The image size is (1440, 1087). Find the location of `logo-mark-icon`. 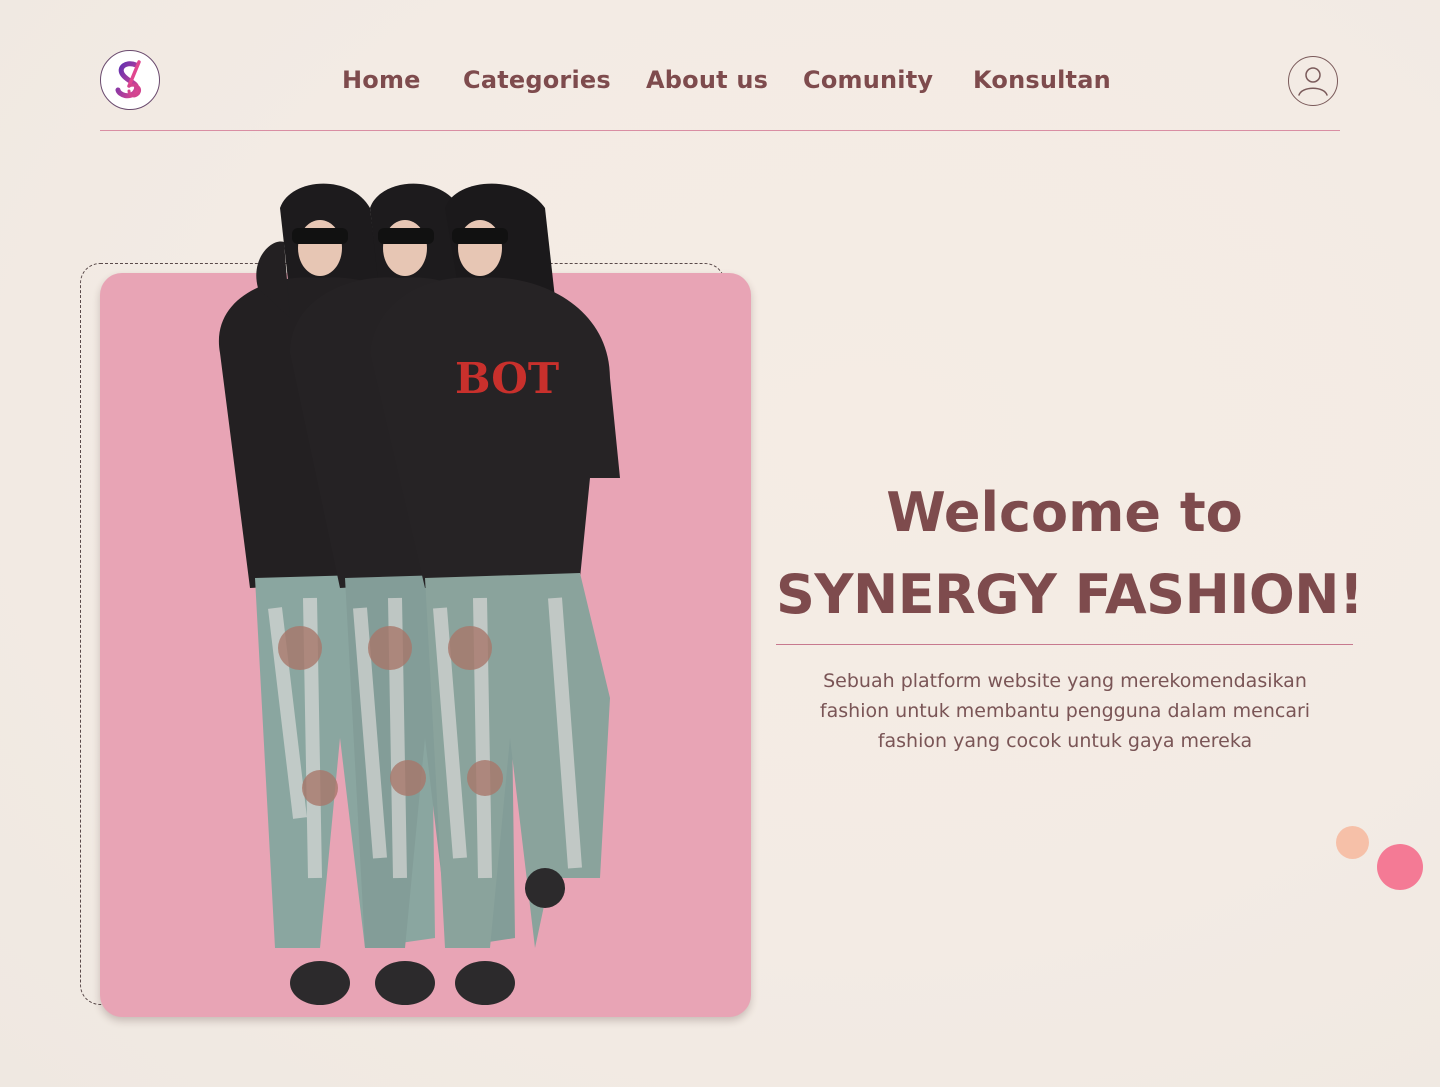

logo-mark-icon is located at coordinates (128, 79).